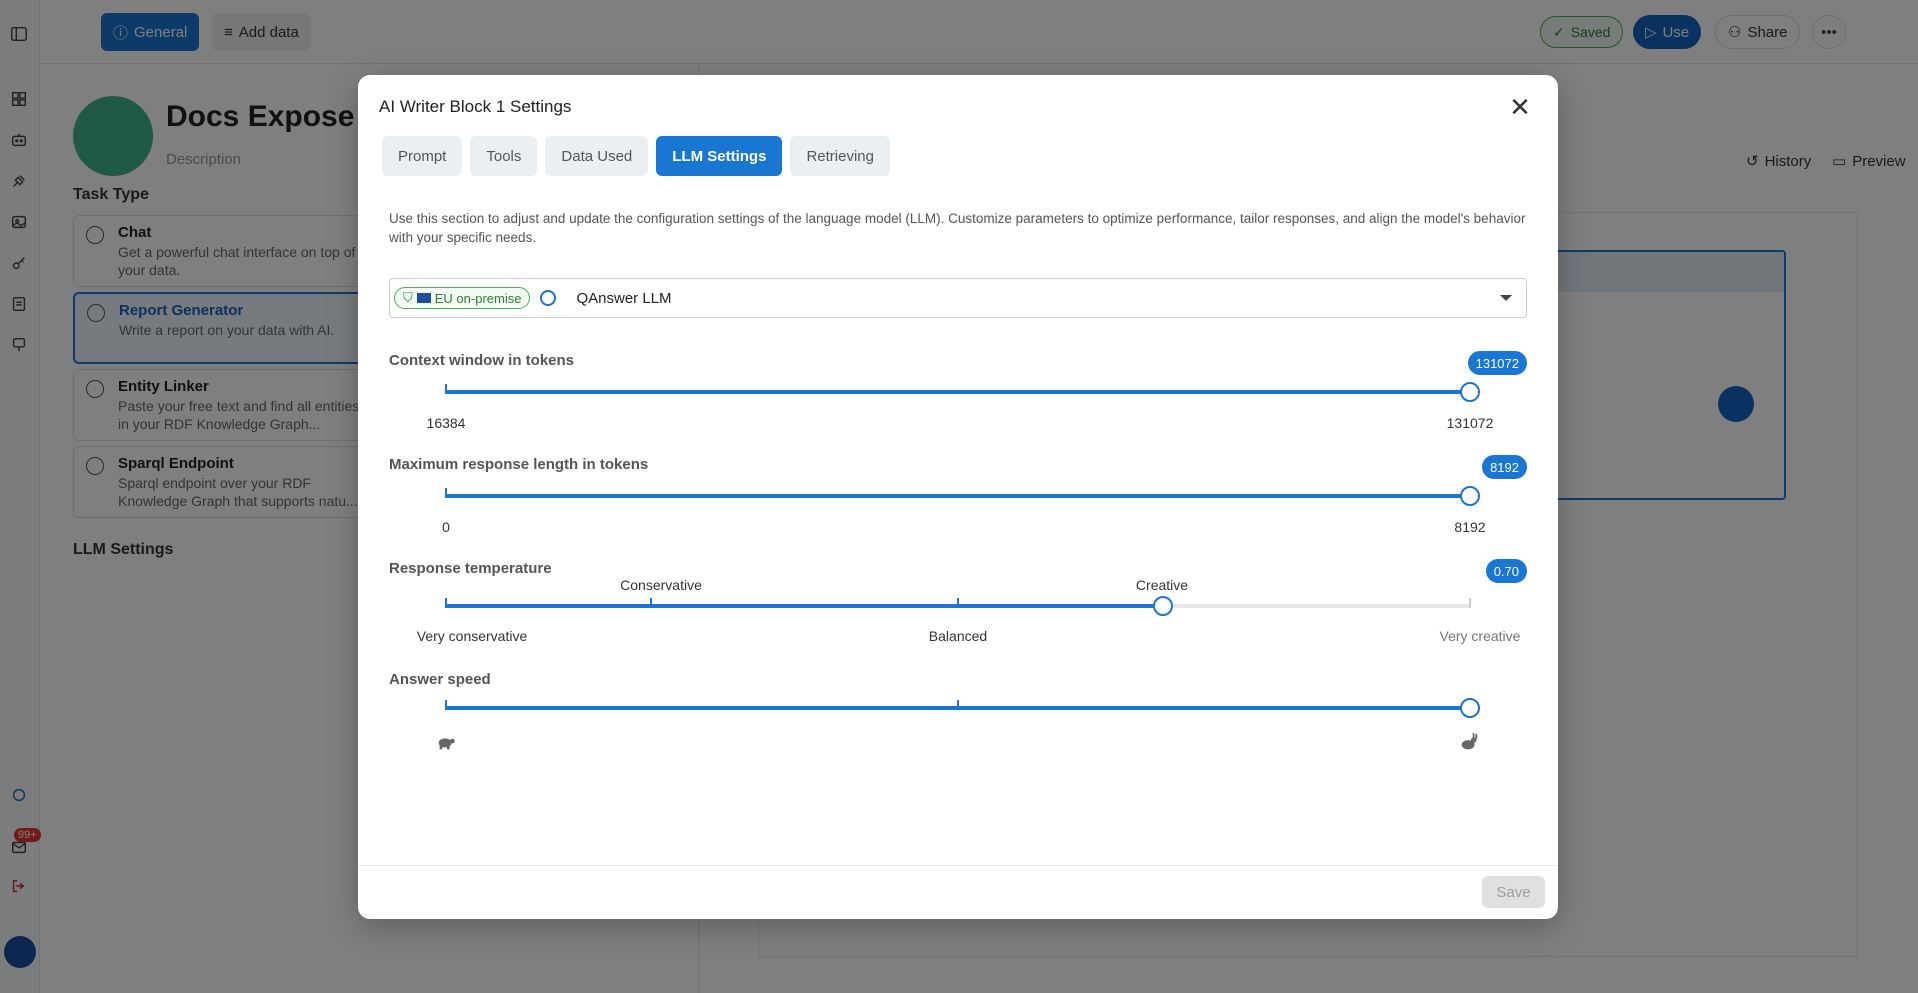  What do you see at coordinates (962, 708) in the screenshot?
I see `answer-speed-slider` at bounding box center [962, 708].